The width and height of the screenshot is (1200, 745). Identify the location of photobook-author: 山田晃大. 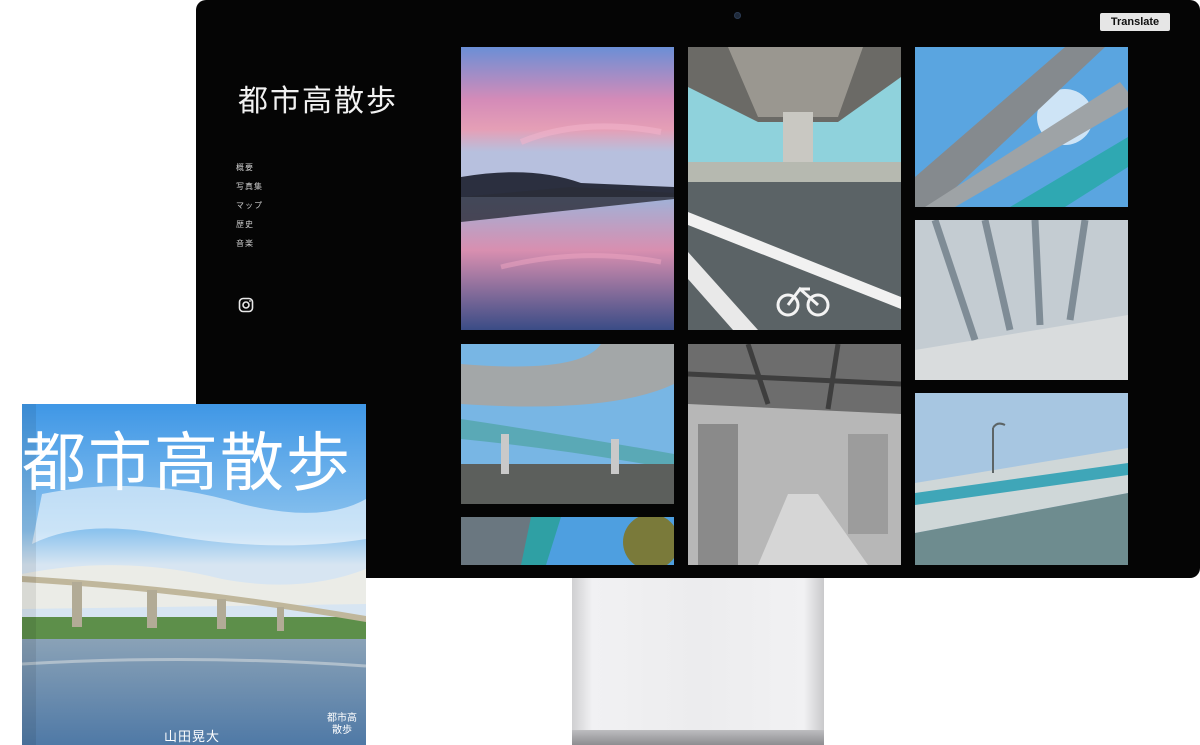
(192, 737).